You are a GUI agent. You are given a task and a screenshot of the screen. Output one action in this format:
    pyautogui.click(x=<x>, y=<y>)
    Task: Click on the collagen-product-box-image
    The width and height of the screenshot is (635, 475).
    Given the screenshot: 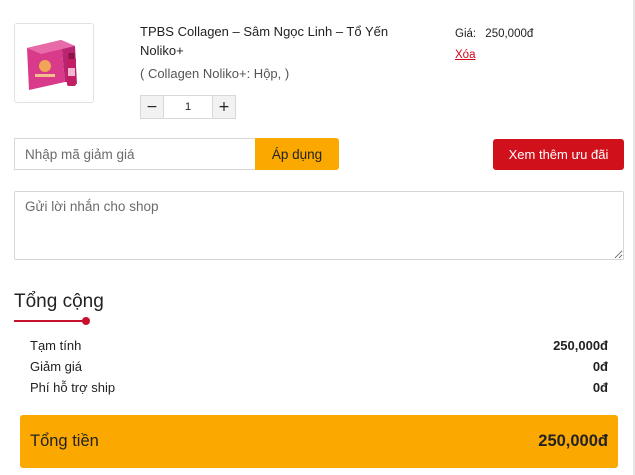 What is the action you would take?
    pyautogui.click(x=54, y=63)
    